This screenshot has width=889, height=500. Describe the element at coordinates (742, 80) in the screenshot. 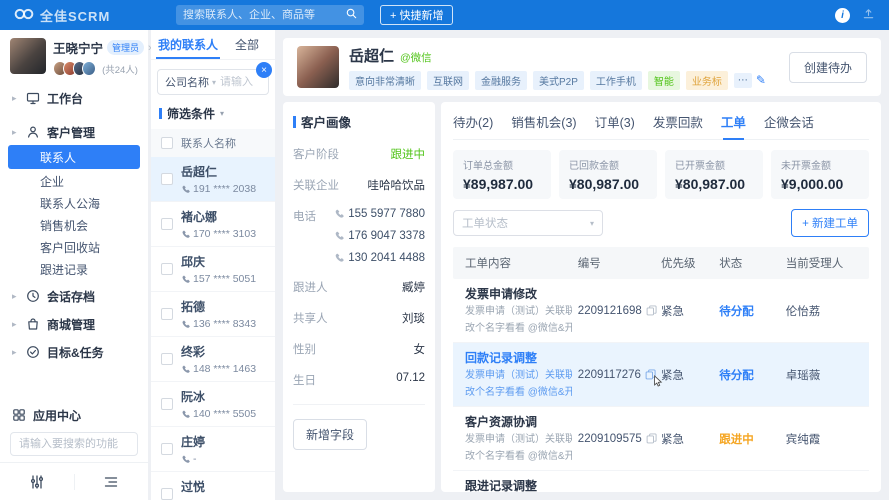

I see `more-tags-button: ⋯` at that location.